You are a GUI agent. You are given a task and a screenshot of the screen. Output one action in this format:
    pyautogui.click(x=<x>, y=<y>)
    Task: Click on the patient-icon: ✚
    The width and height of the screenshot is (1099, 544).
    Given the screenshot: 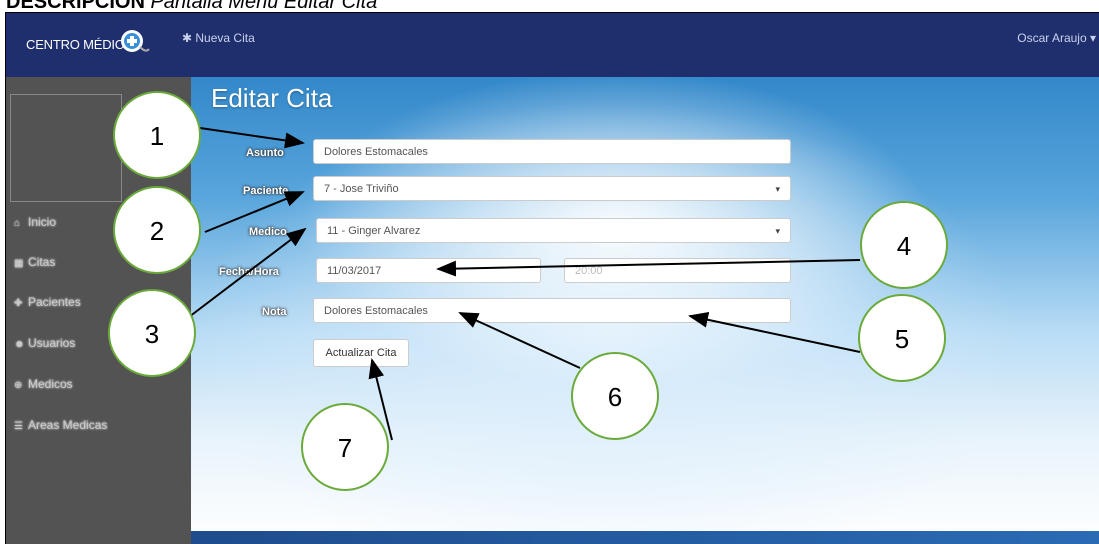 What is the action you would take?
    pyautogui.click(x=18, y=303)
    